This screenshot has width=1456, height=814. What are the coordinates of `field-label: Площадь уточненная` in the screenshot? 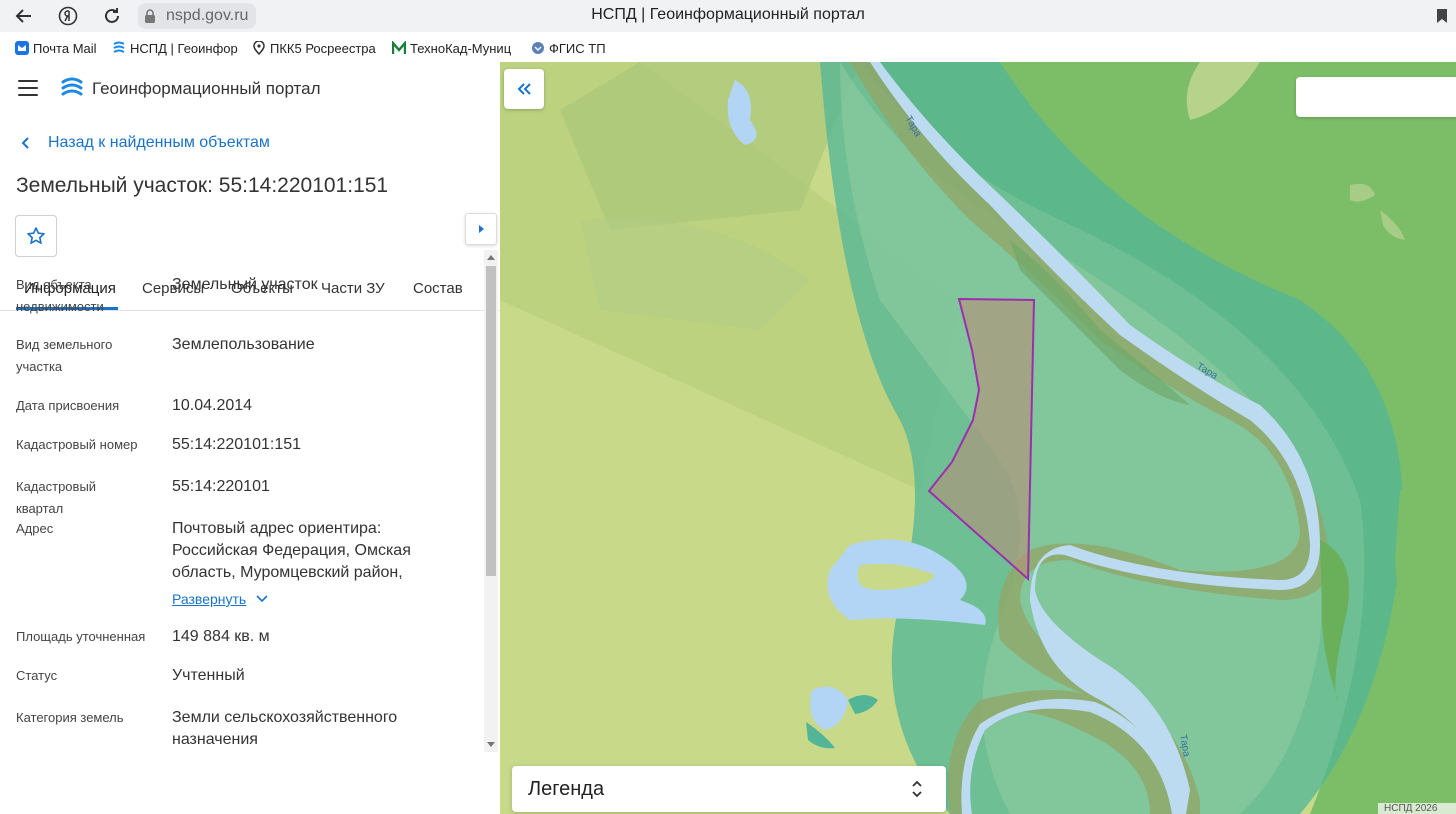 It's located at (81, 636).